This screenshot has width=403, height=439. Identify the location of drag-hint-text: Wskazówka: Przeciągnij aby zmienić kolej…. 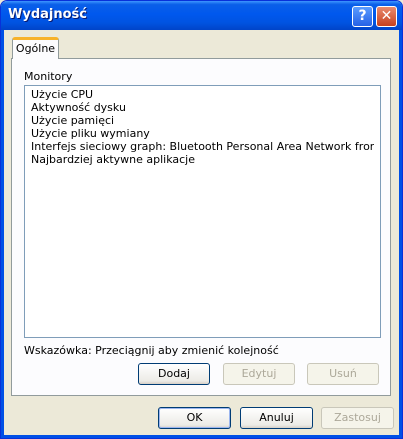
(151, 350).